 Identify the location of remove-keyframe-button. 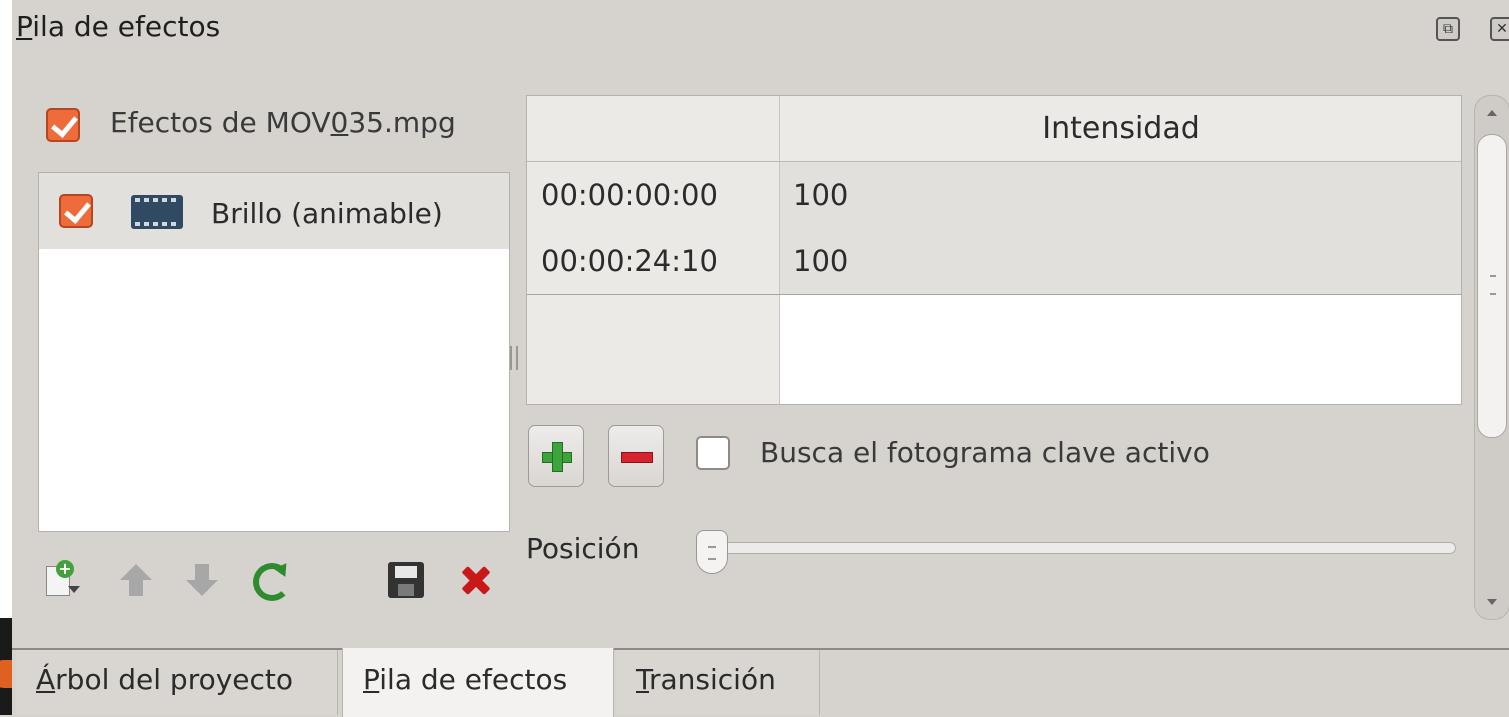
(636, 456).